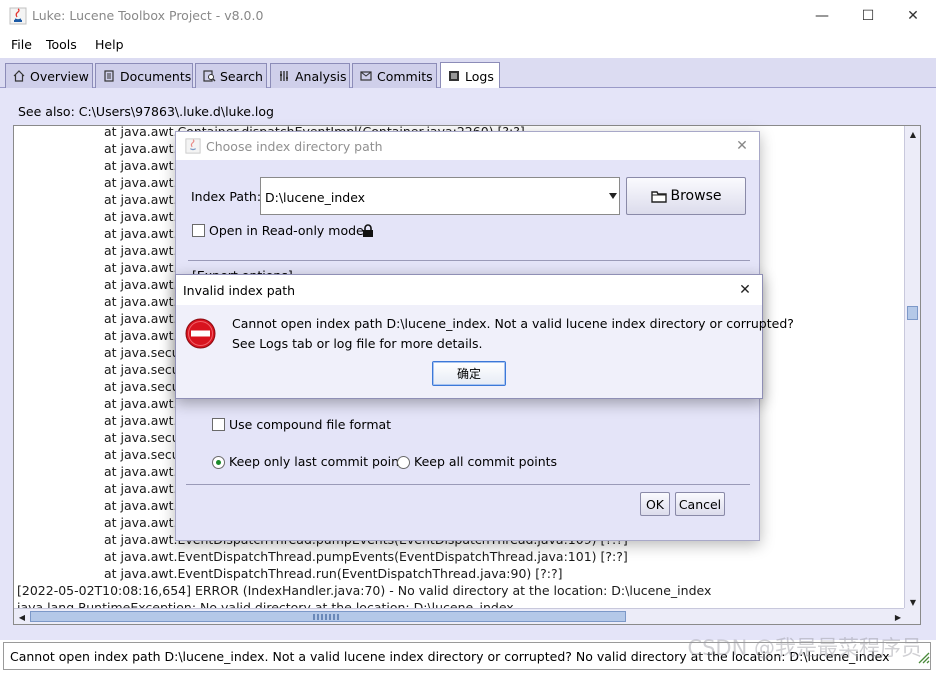  Describe the element at coordinates (321, 76) in the screenshot. I see `tab-analysis-label: Analysis` at that location.